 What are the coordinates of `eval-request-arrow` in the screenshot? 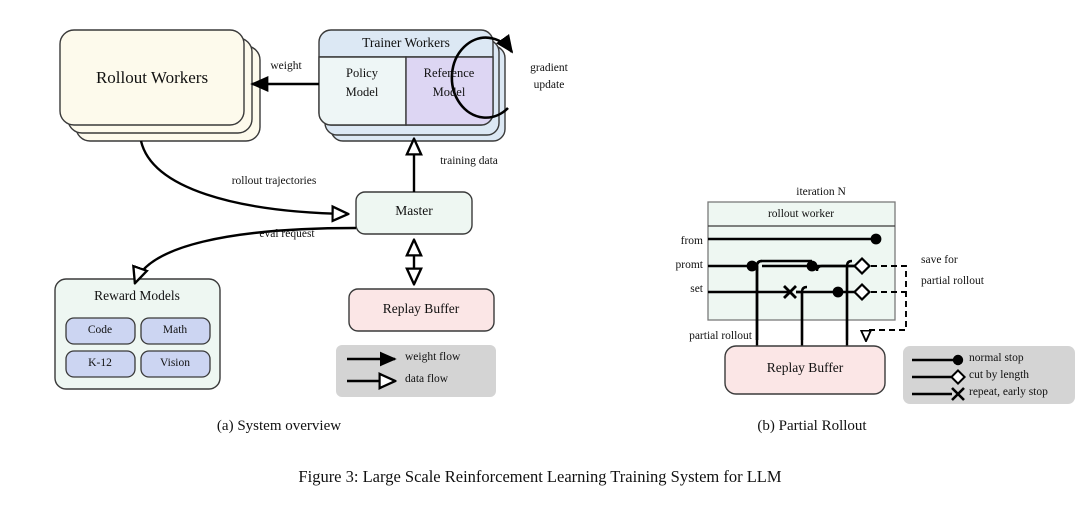 It's located at (246, 254).